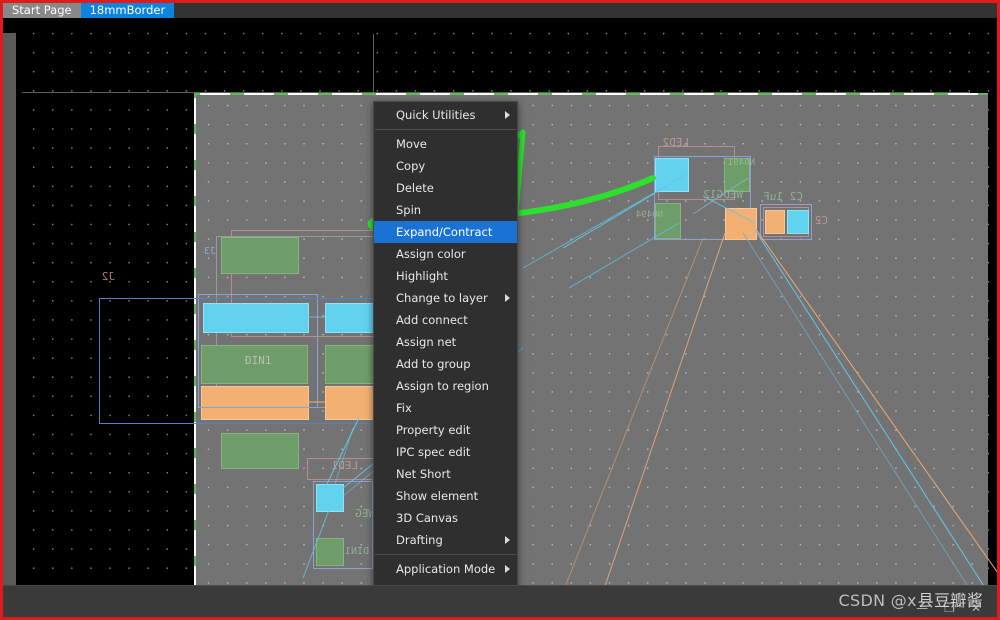 The height and width of the screenshot is (620, 1000). What do you see at coordinates (442, 298) in the screenshot?
I see `menu-item-change-to-layer-label: Change to layer` at bounding box center [442, 298].